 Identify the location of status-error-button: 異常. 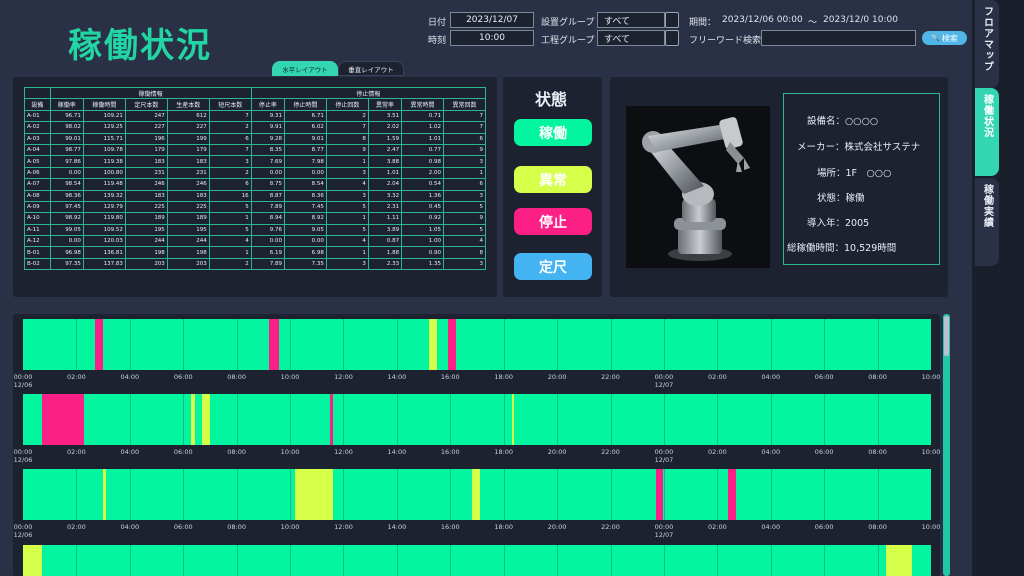
(553, 179).